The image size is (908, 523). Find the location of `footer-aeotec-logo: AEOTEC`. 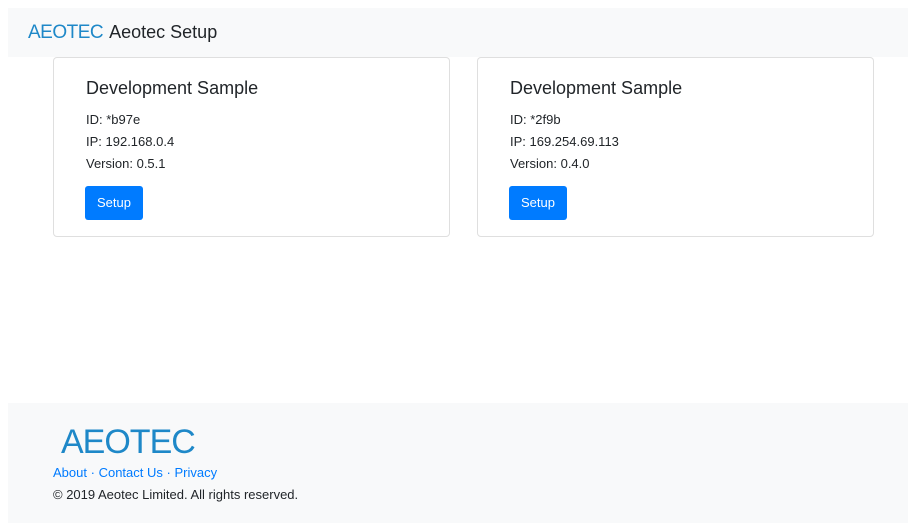

footer-aeotec-logo: AEOTEC is located at coordinates (128, 442).